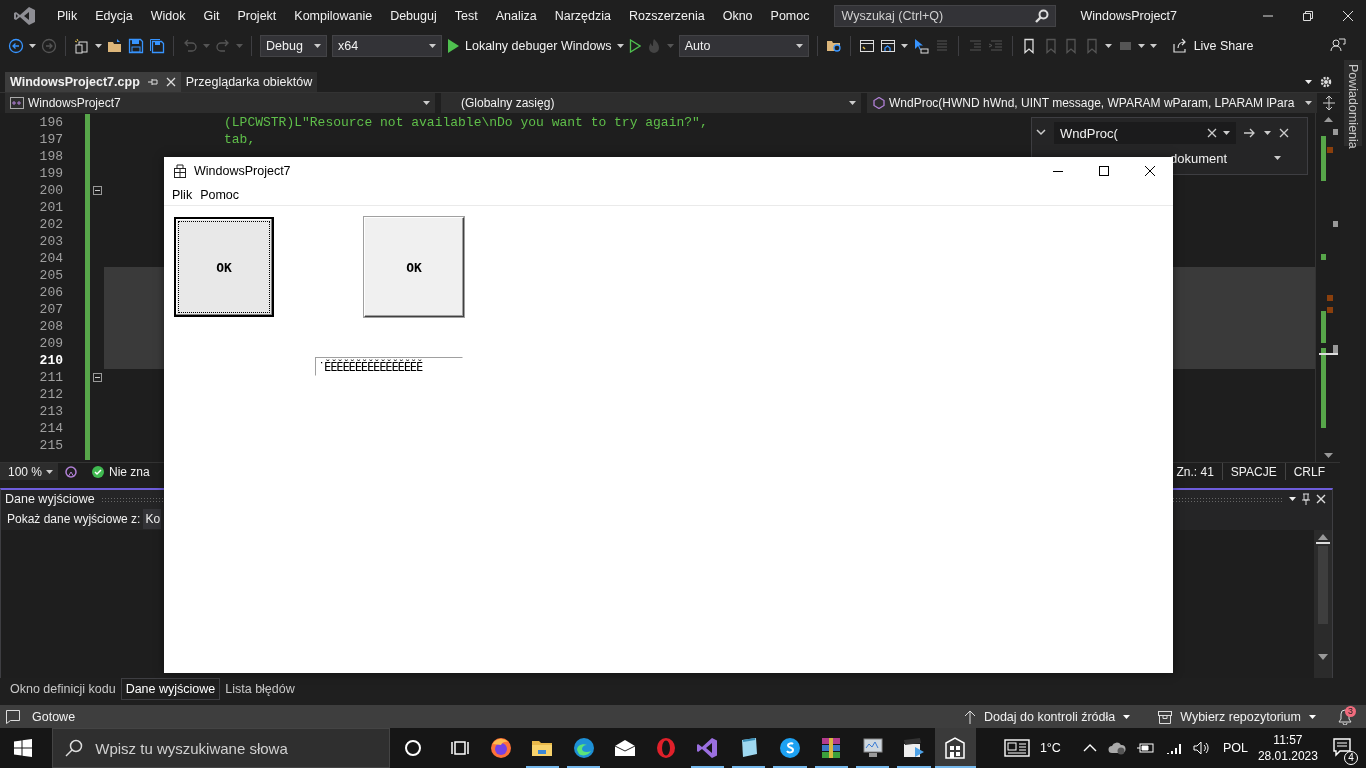  I want to click on task-view-icon, so click(459, 748).